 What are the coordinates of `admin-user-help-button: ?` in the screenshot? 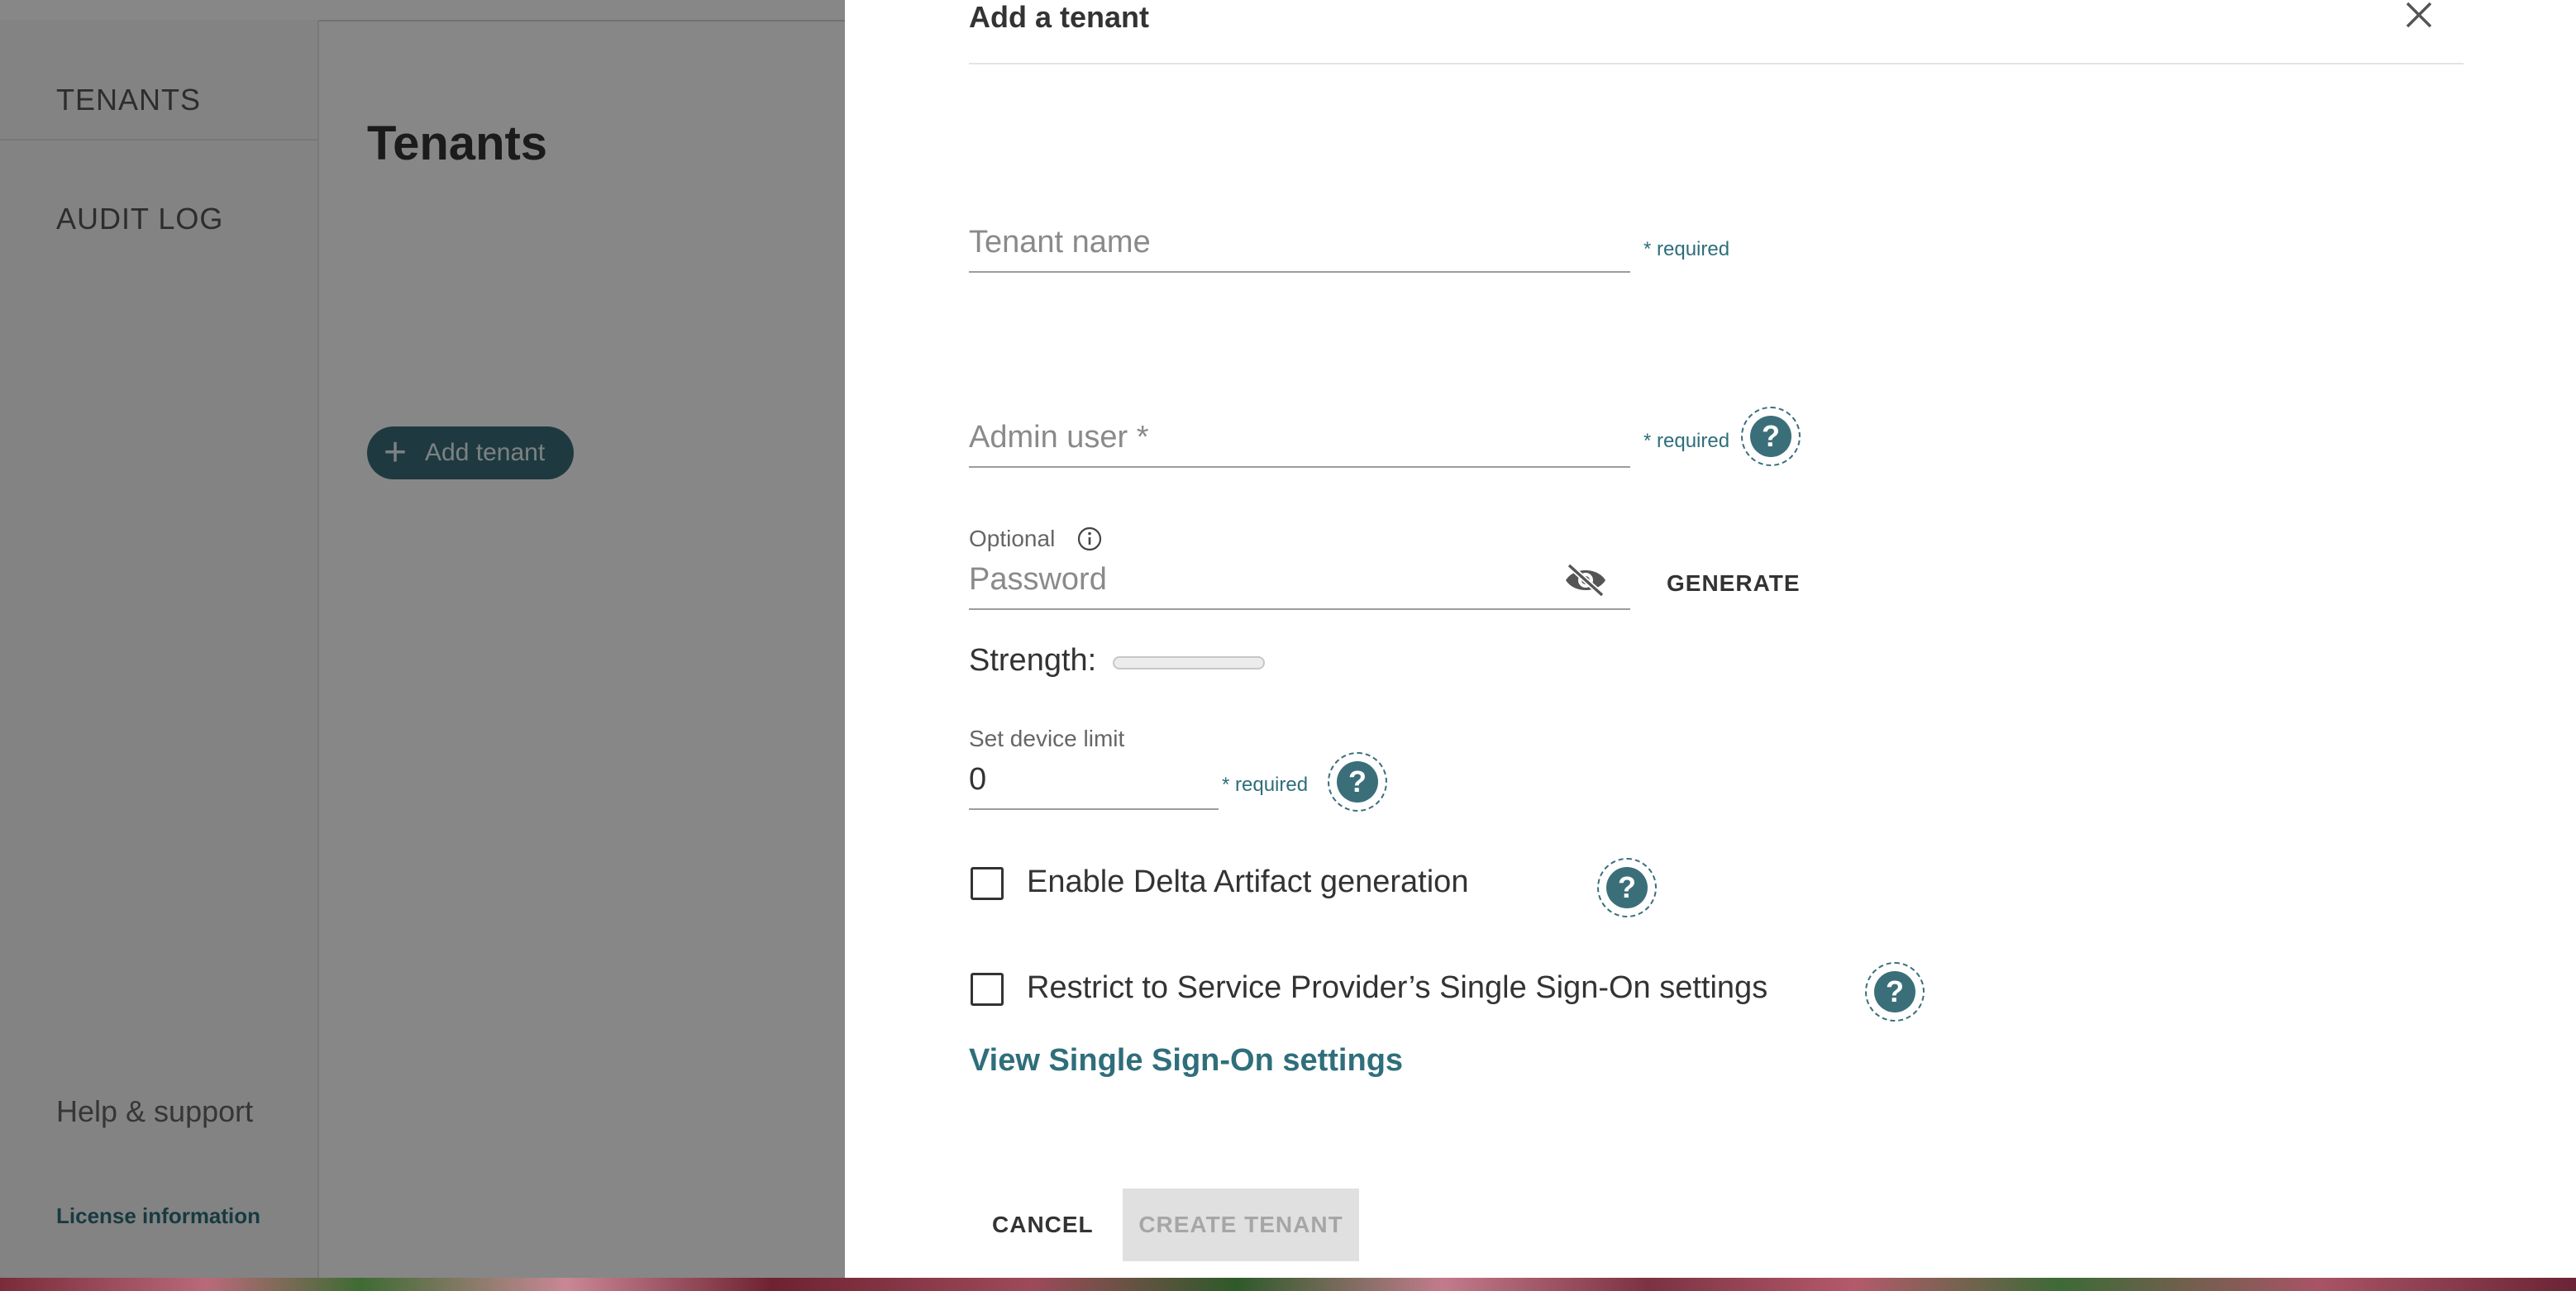 It's located at (1771, 436).